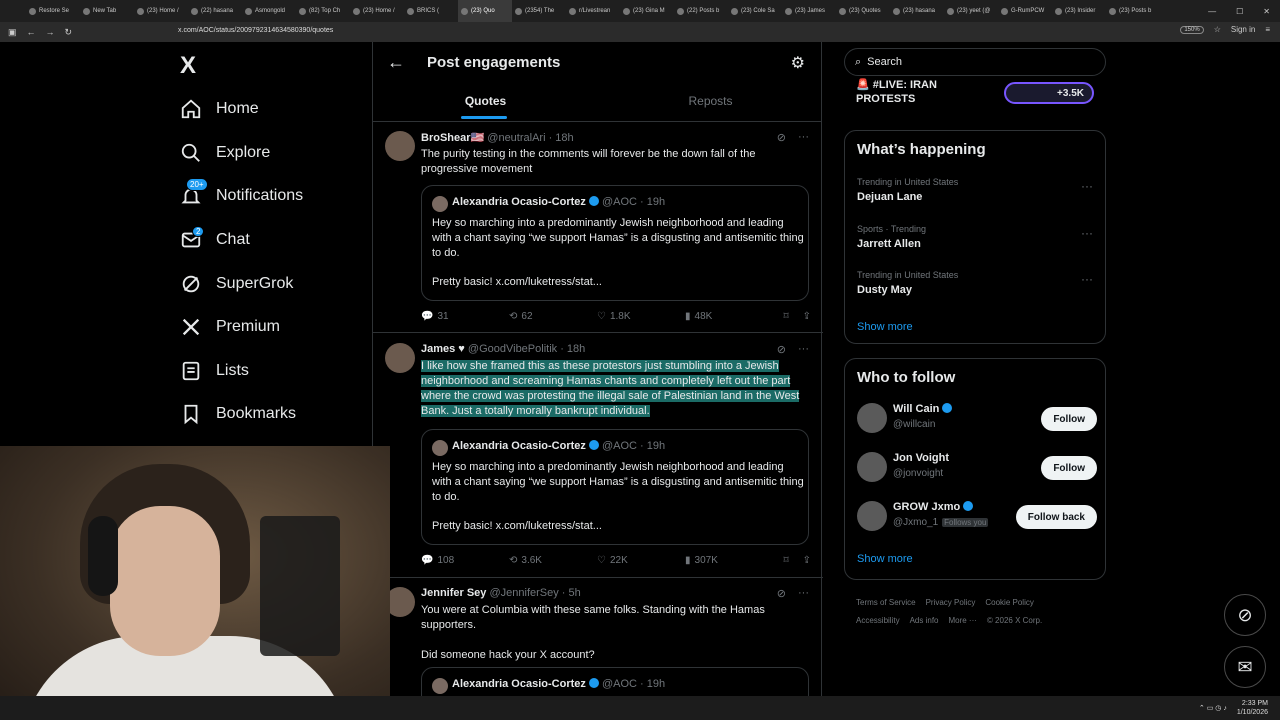  I want to click on browser-tab: (23) Cole Sa, so click(755, 11).